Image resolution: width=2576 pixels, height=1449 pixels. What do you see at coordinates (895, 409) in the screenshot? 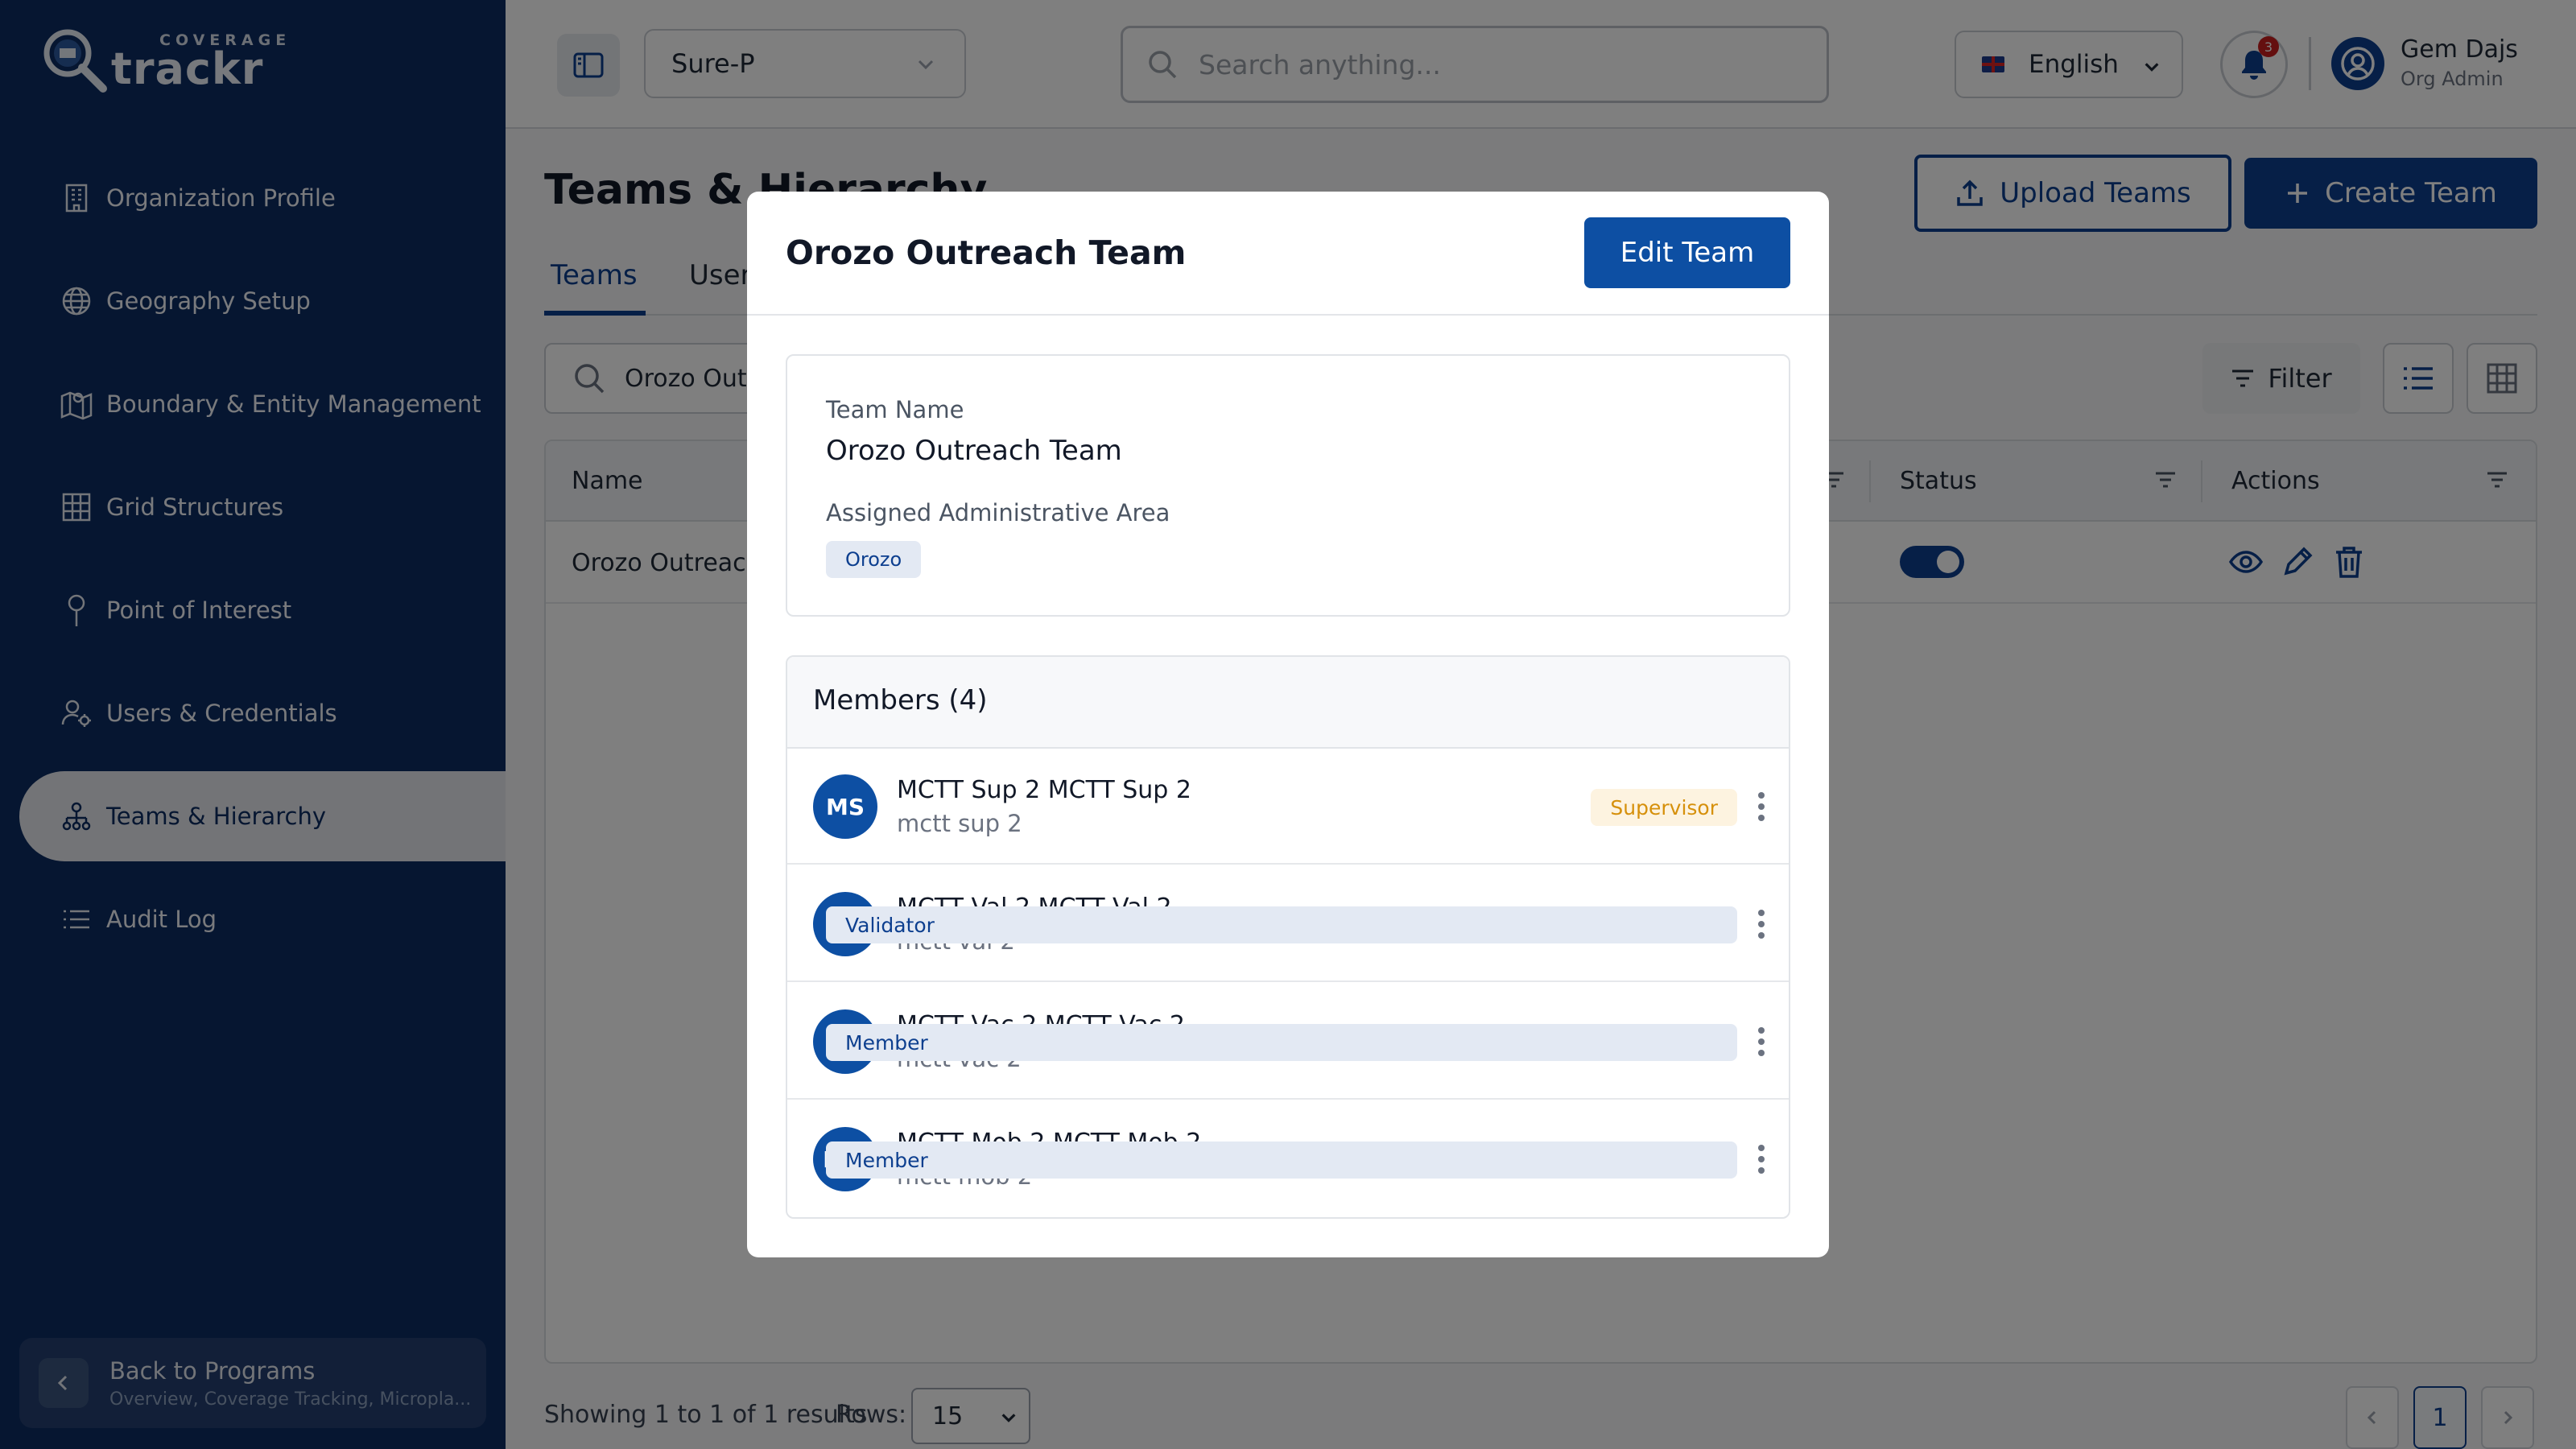
I see `team-name-label: Team Name` at bounding box center [895, 409].